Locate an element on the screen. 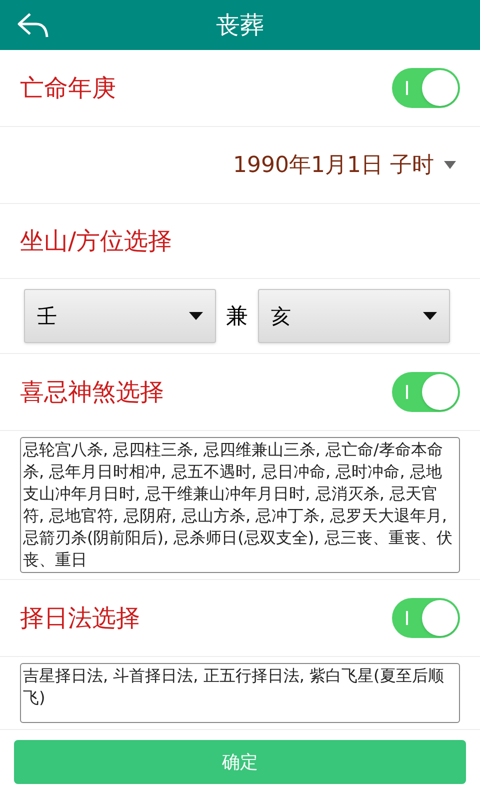 The height and width of the screenshot is (800, 480). back-icon is located at coordinates (33, 25).